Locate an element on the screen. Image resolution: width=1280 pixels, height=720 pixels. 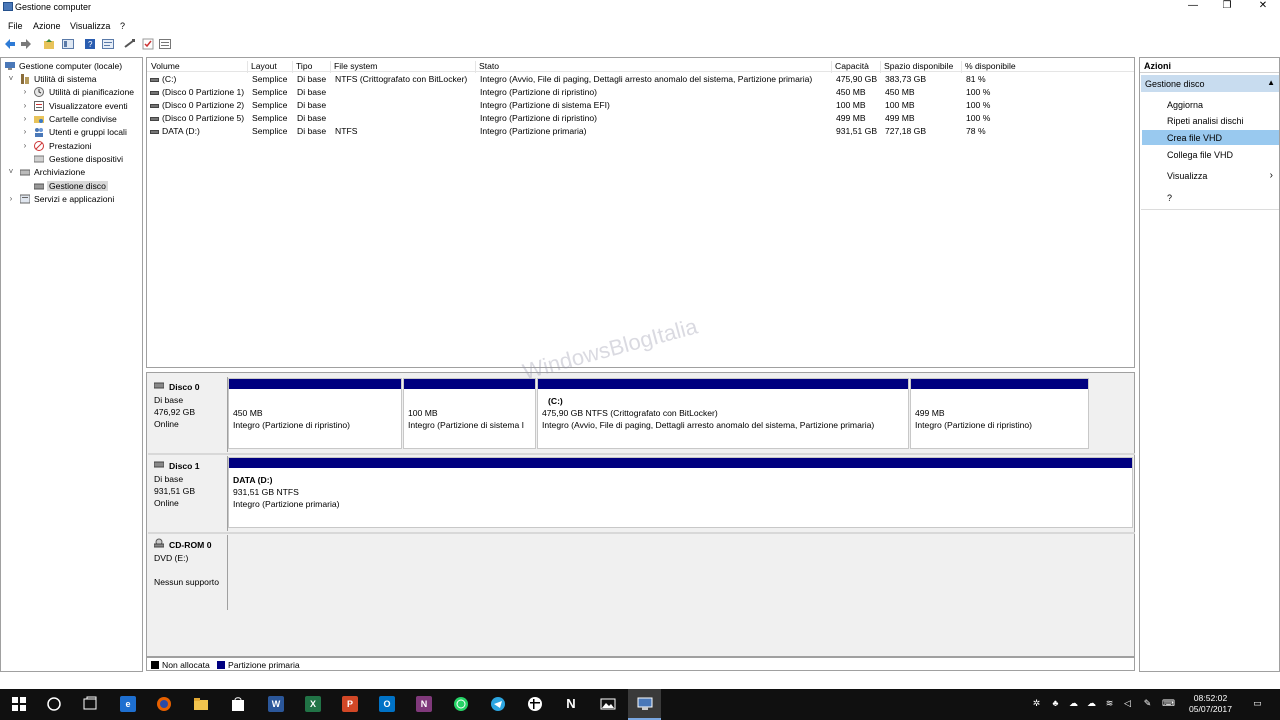
edge-icon: e is located at coordinates (128, 704).